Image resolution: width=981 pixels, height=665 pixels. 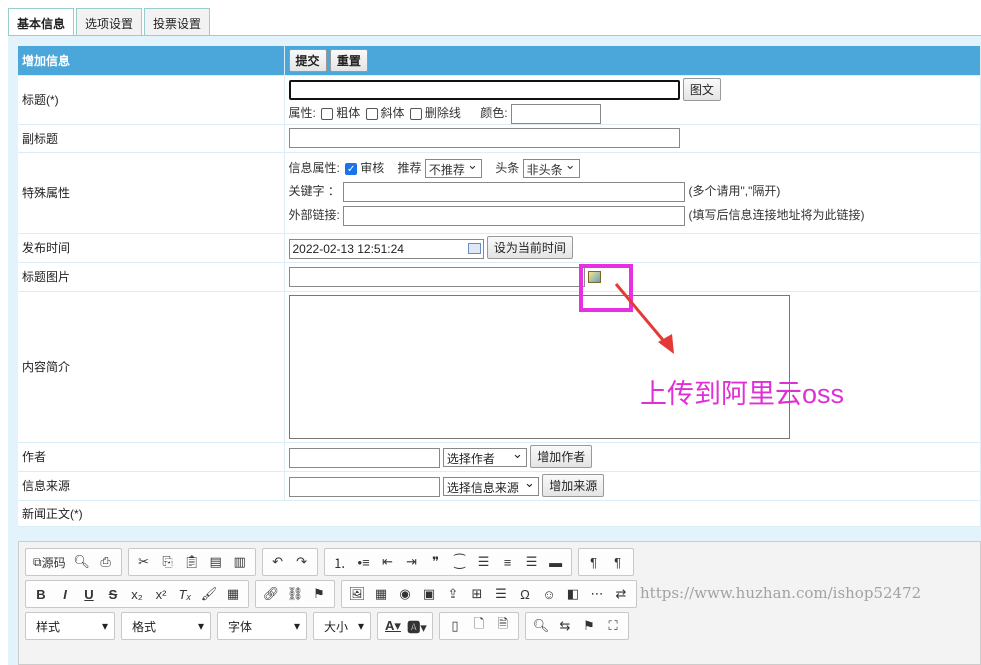 What do you see at coordinates (577, 626) in the screenshot?
I see `toolbar-group-find: 🔍︎ ⇆ ⚑ ⛶` at bounding box center [577, 626].